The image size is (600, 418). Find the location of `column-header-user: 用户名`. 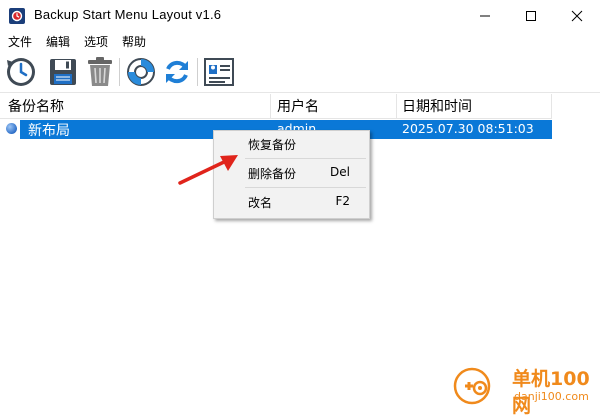

column-header-user: 用户名 is located at coordinates (298, 106).